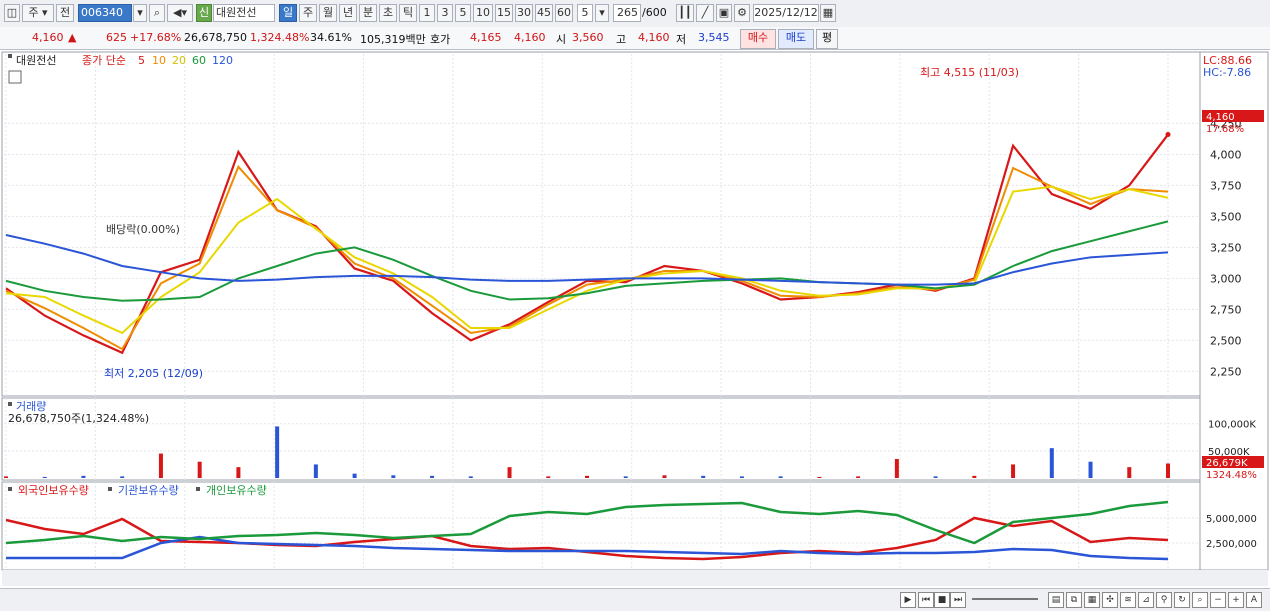 This screenshot has width=1270, height=611. I want to click on volume-tag-label: 26,679K, so click(1227, 463).